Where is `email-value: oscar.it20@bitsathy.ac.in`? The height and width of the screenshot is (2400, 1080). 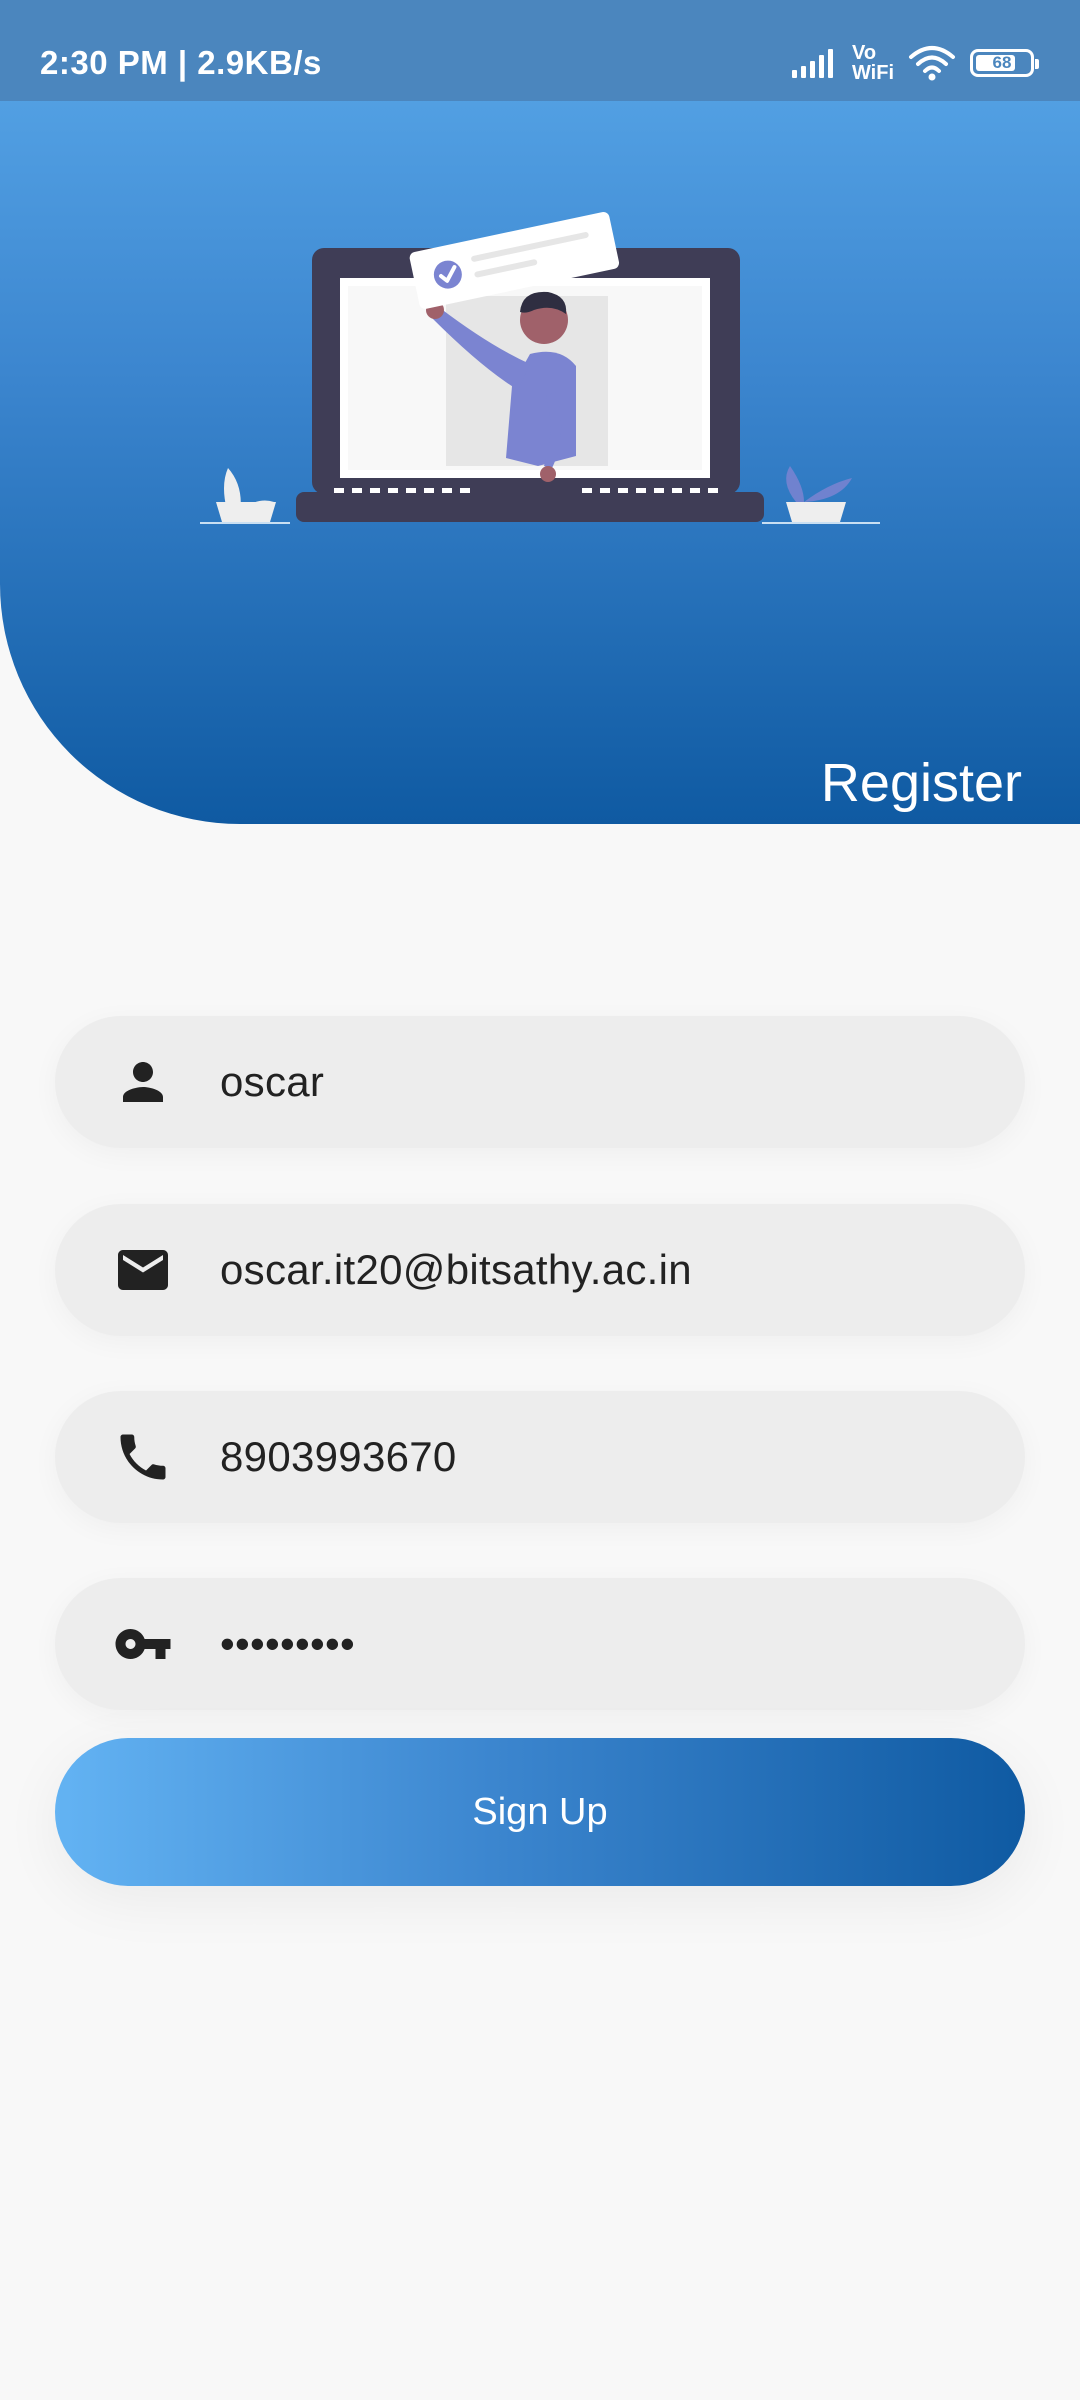
email-value: oscar.it20@bitsathy.ac.in is located at coordinates (456, 1269).